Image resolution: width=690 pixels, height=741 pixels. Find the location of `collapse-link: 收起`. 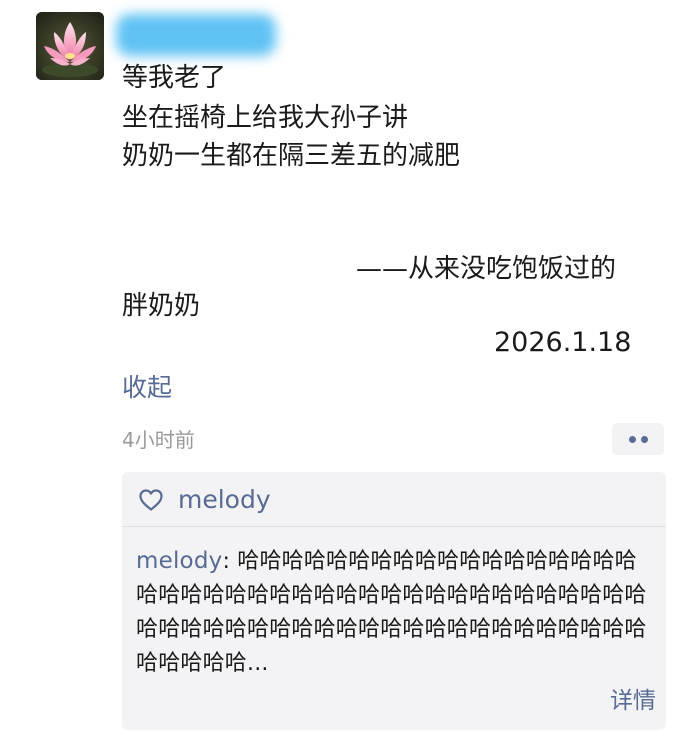

collapse-link: 收起 is located at coordinates (147, 388).